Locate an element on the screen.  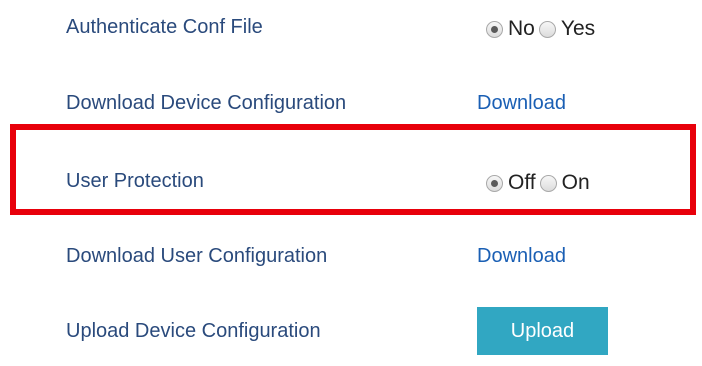
authenticate-radio-group: No Yes is located at coordinates (540, 29).